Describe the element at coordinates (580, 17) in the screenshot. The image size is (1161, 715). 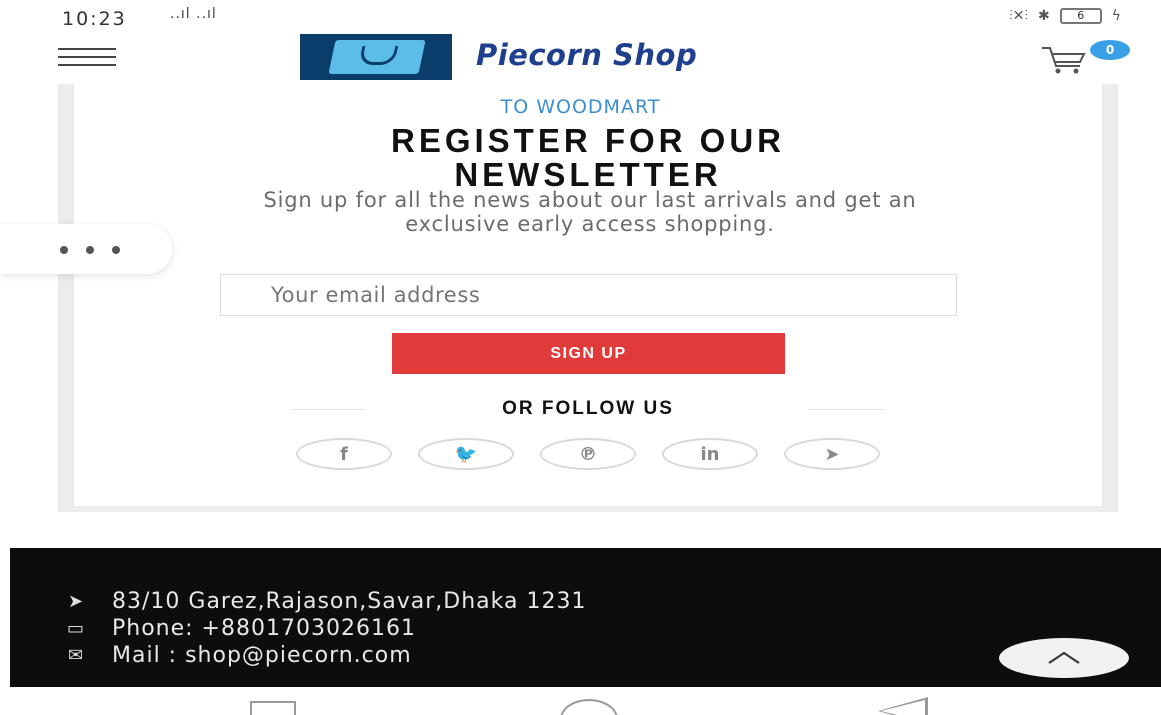
I see `status-bar: 10:23 ..ıl ..ıl ⫶✕⫶ ✱ 6 ϟ` at that location.